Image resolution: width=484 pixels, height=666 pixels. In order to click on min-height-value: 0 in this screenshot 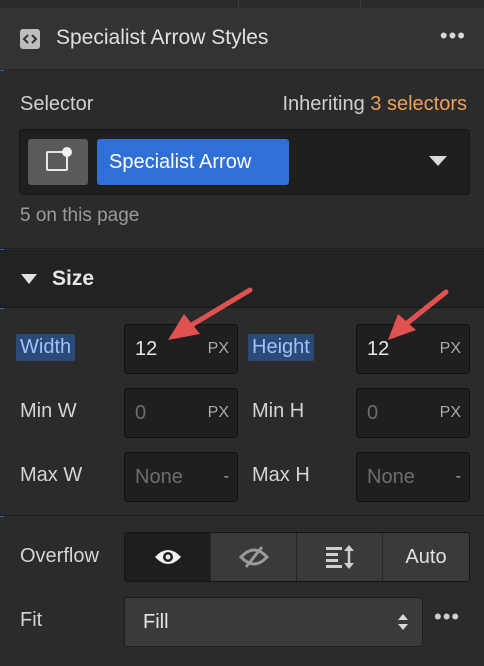, I will do `click(373, 413)`.